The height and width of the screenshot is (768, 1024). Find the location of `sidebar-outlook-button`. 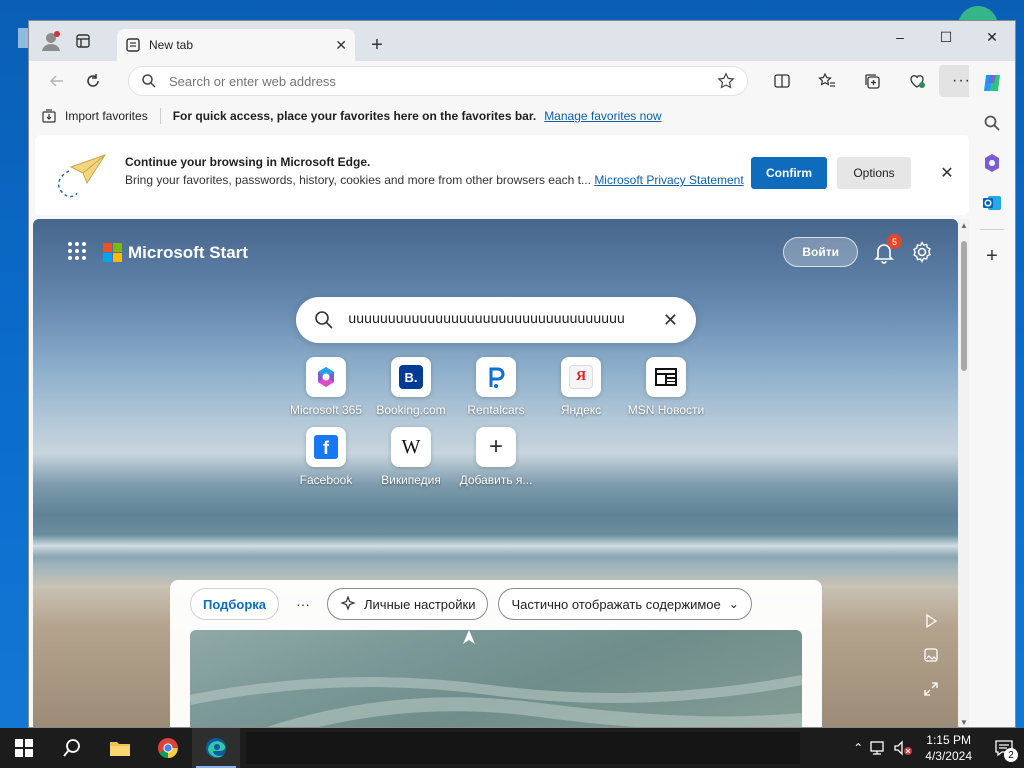

sidebar-outlook-button is located at coordinates (992, 203).